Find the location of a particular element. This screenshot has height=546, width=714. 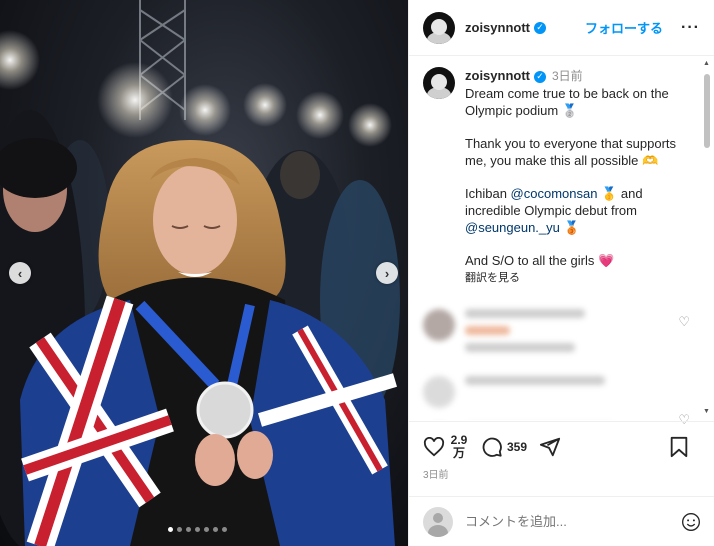

bookmark-icon is located at coordinates (679, 447).